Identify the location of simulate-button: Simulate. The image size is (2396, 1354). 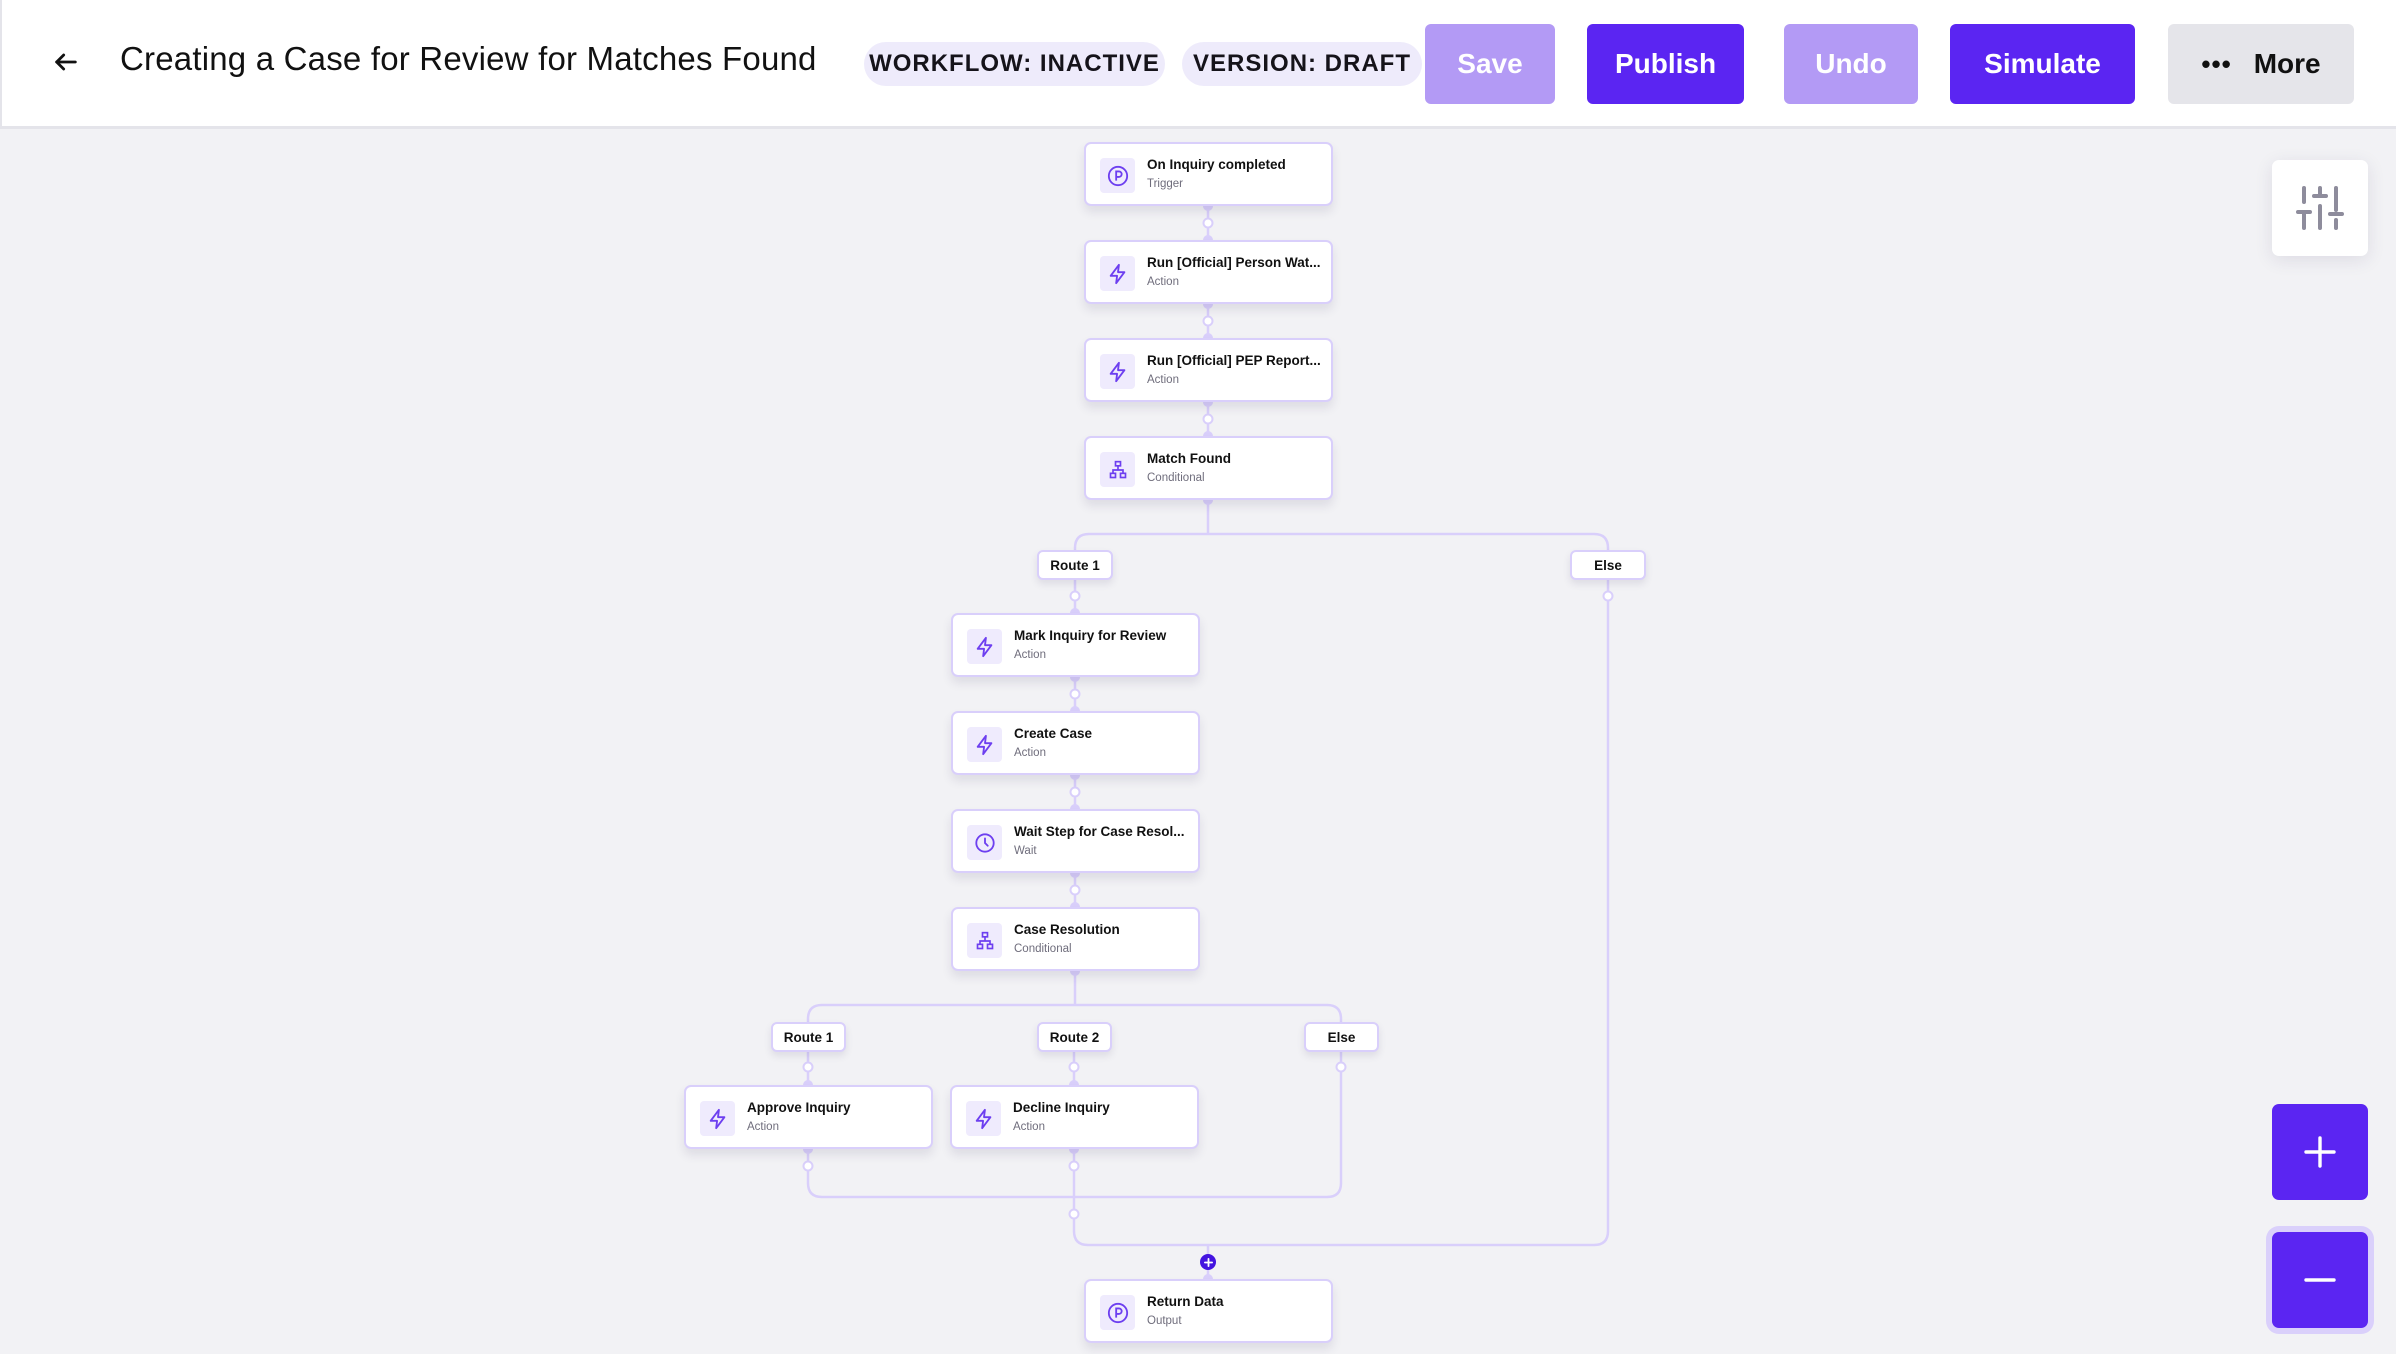
(2042, 64).